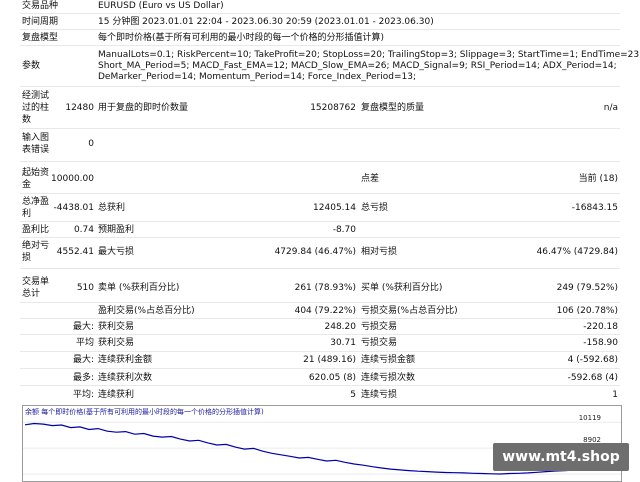  I want to click on max-cons-wins-label: 连续获利金额, so click(125, 360).